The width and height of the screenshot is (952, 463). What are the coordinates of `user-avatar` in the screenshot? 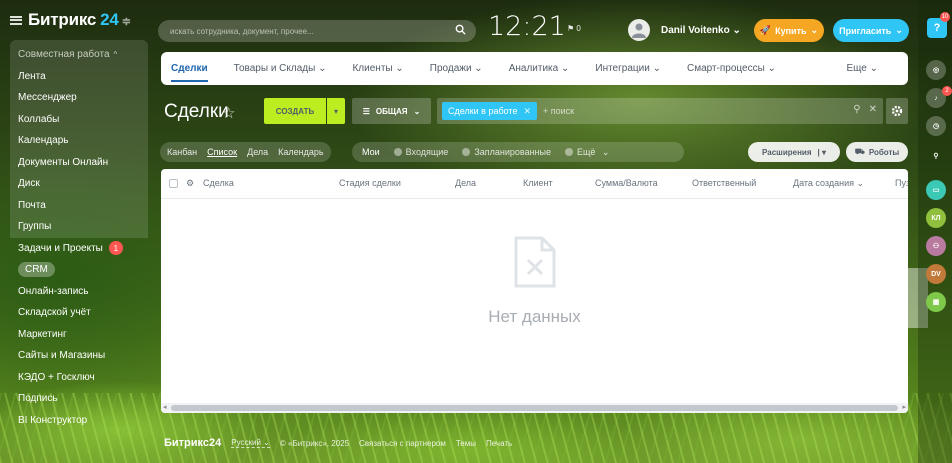 It's located at (639, 30).